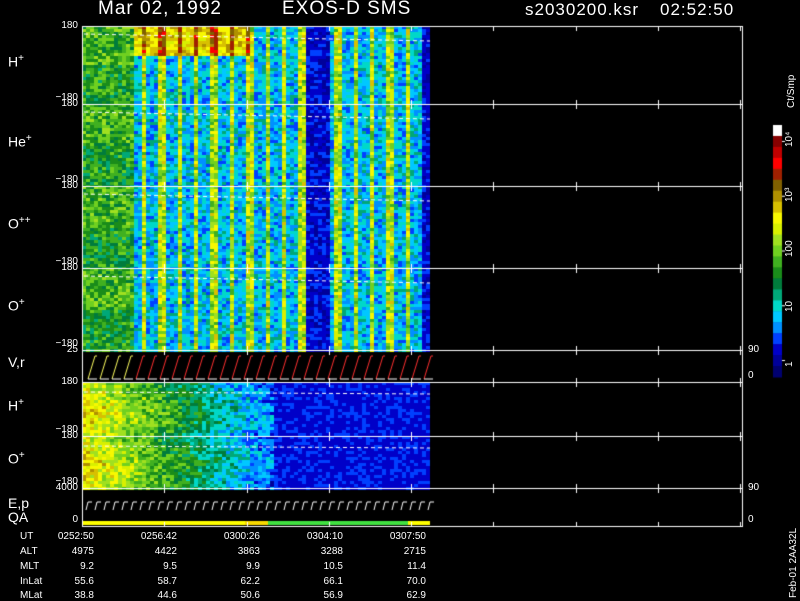  What do you see at coordinates (791, 91) in the screenshot?
I see `colorbar-title: Ct/Smp` at bounding box center [791, 91].